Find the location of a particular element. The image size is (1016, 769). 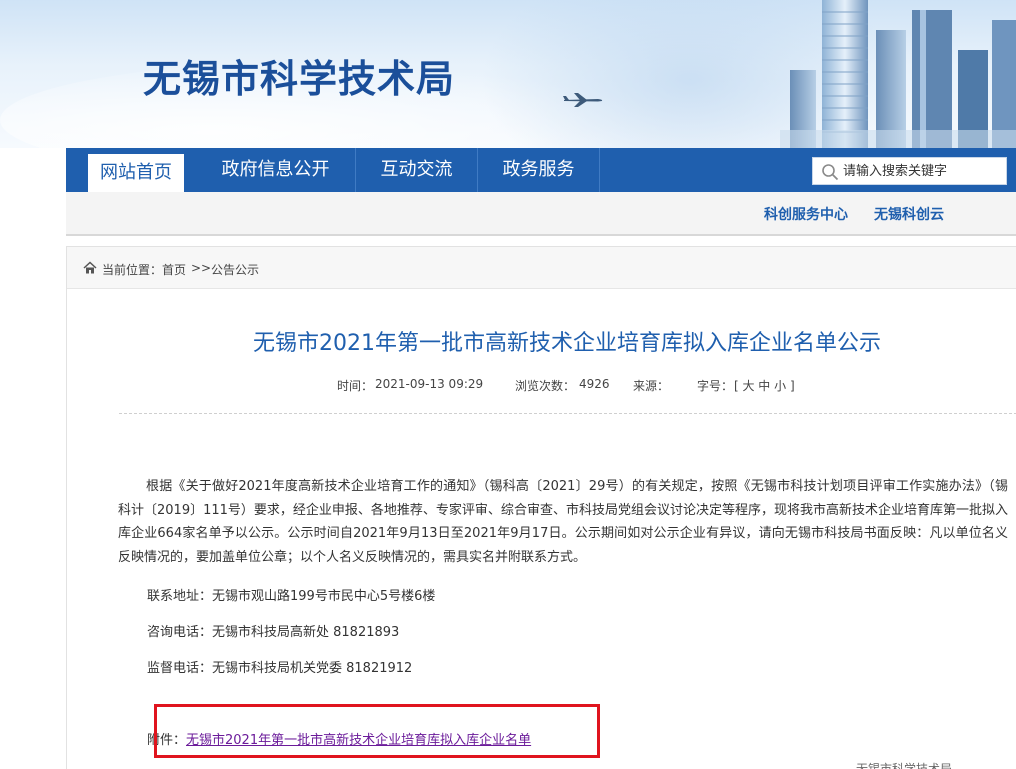

consult-phone: 咨询电话：无锡市科技局高新处 81821893 is located at coordinates (273, 632).